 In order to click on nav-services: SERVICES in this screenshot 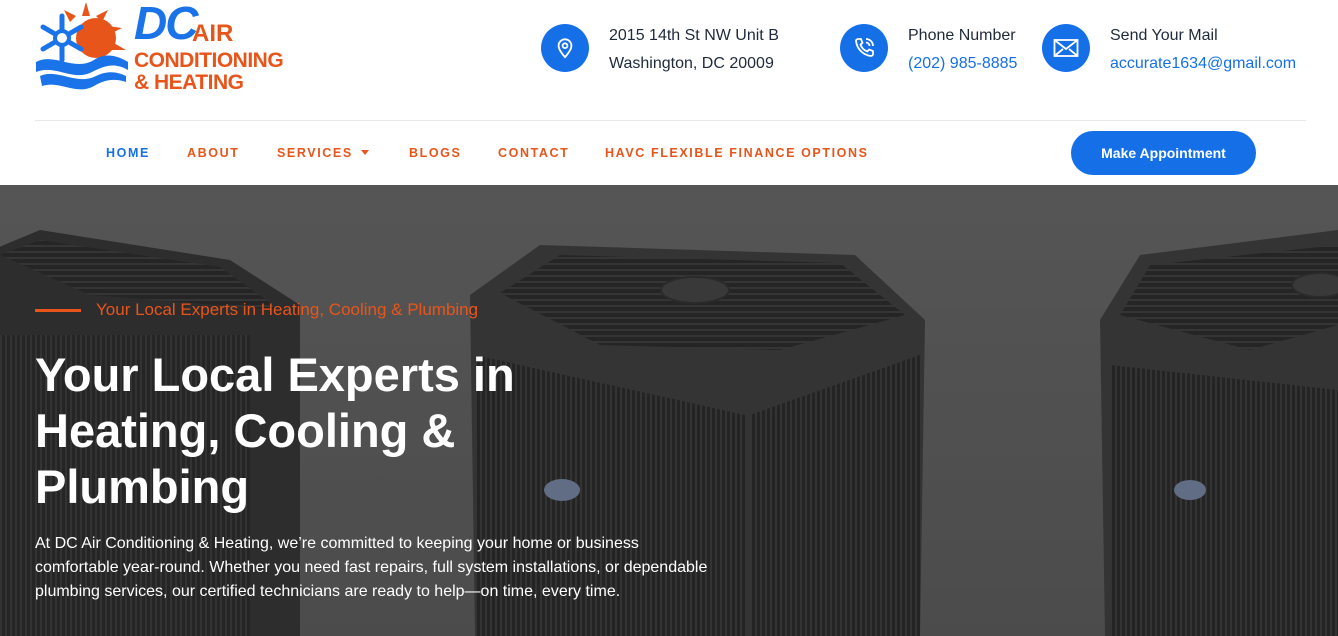, I will do `click(323, 153)`.